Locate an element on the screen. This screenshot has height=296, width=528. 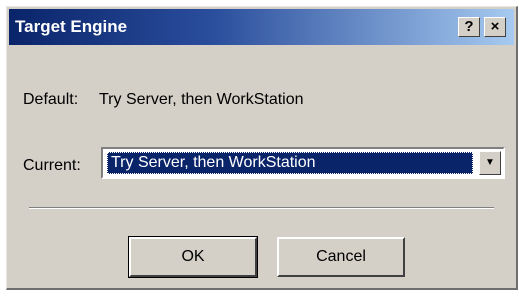
current-engine-dropdown: Try Server, then WorkStation ▼ is located at coordinates (303, 163).